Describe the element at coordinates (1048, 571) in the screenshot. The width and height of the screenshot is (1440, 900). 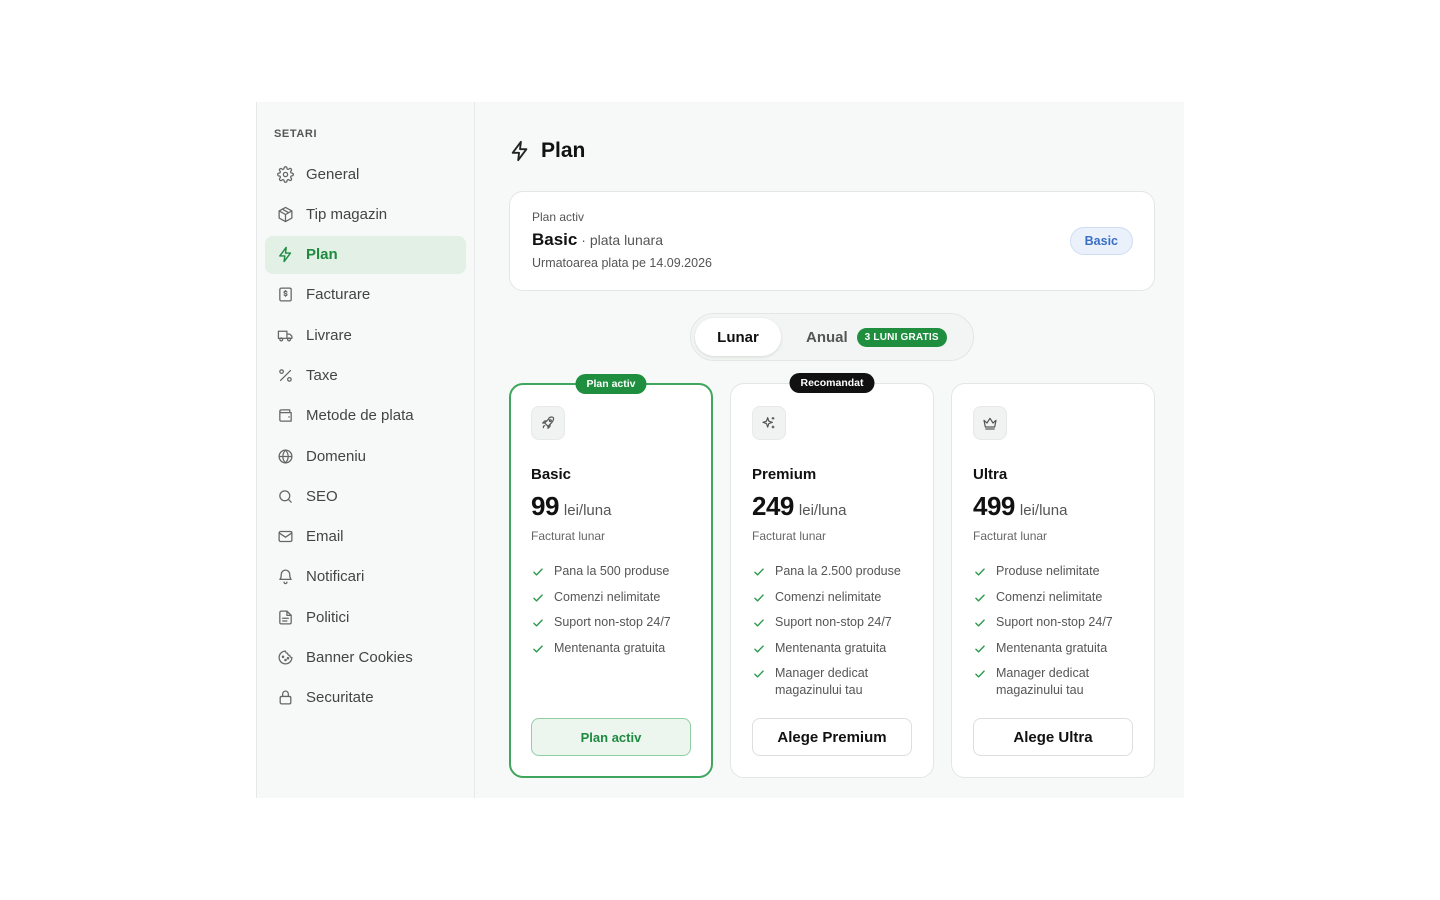
I see `feature-text: Produse nelimitate` at that location.